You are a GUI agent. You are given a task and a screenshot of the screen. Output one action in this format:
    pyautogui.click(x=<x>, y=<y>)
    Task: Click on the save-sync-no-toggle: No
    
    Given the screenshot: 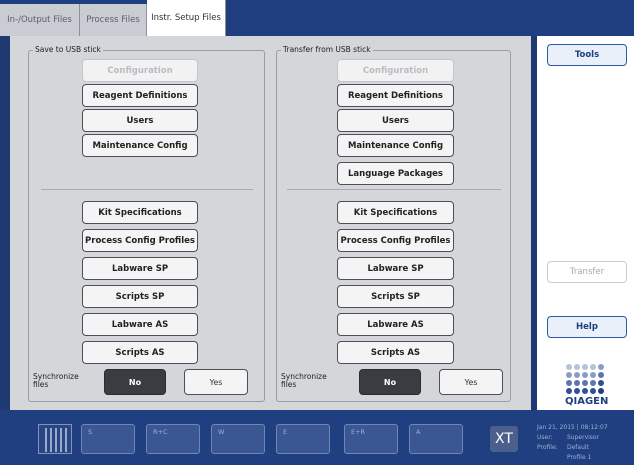 What is the action you would take?
    pyautogui.click(x=135, y=382)
    